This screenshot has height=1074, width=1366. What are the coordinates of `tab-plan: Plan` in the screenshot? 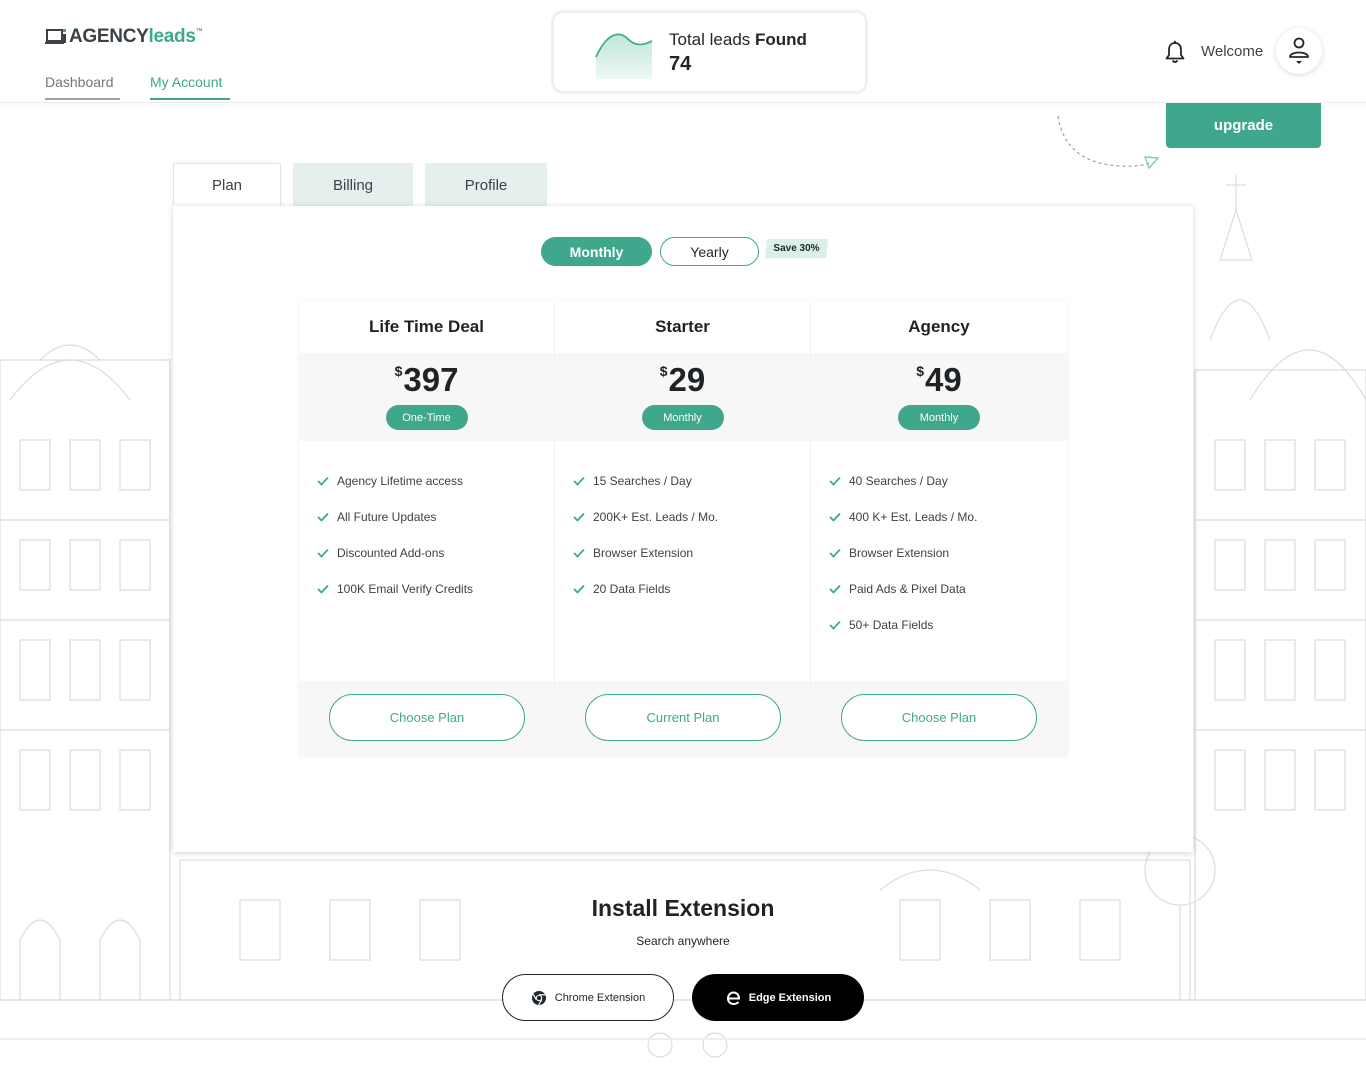 It's located at (227, 185).